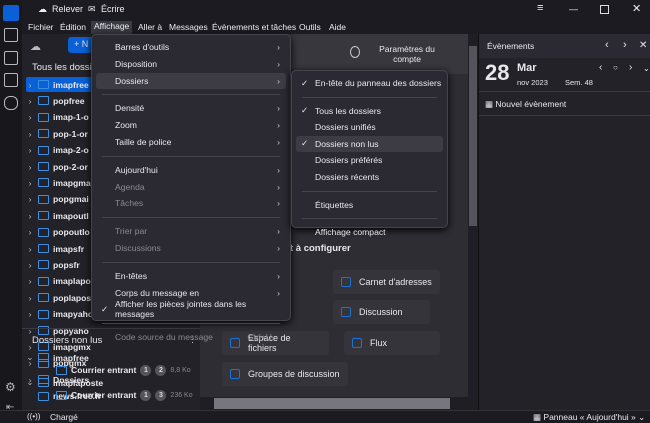 The image size is (650, 423). I want to click on maximize-button, so click(604, 9).